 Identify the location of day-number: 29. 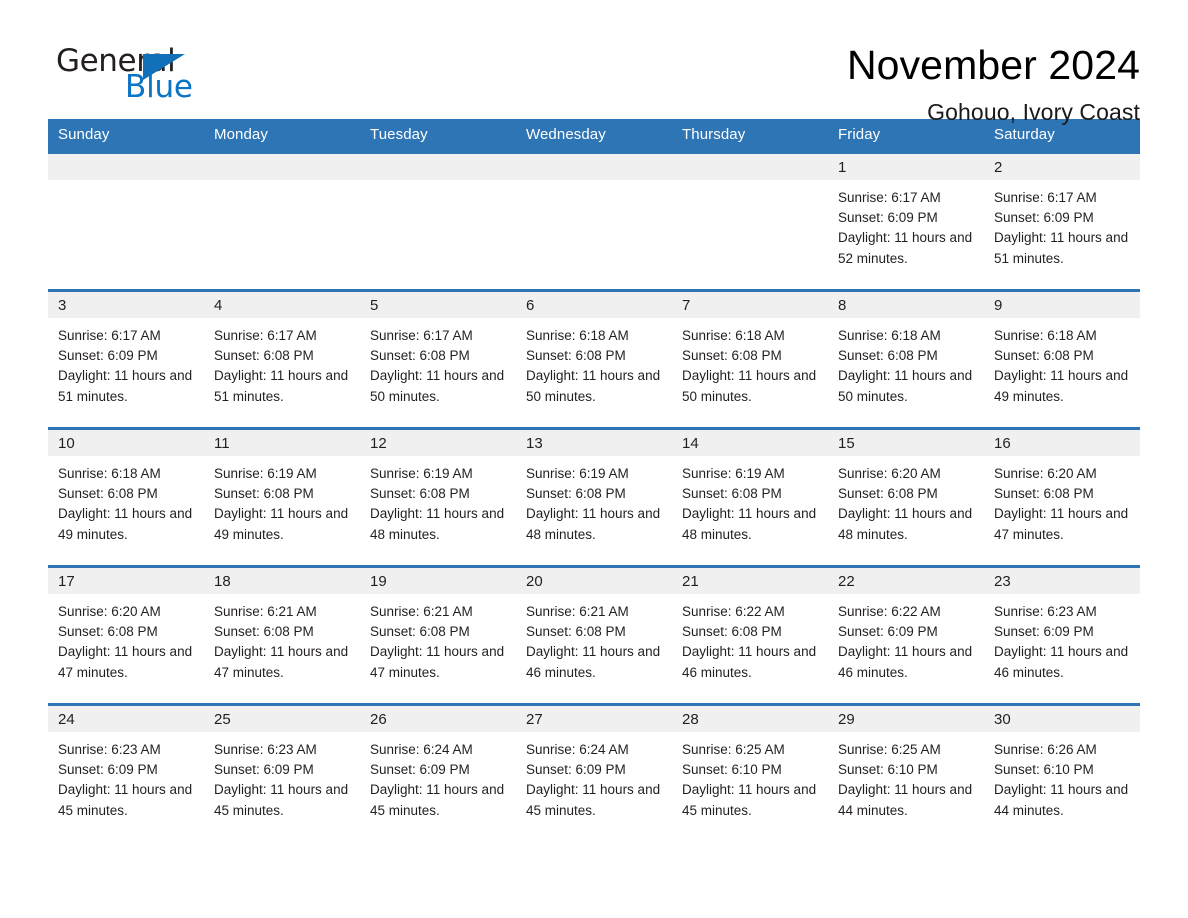
(906, 719).